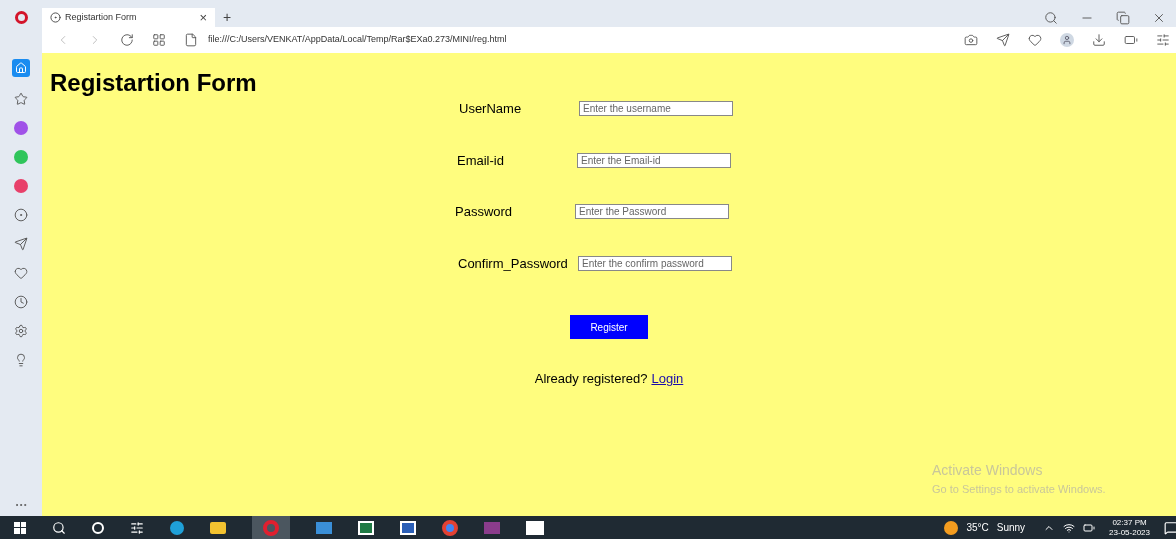 This screenshot has height=539, width=1176. What do you see at coordinates (21, 360) in the screenshot?
I see `lightbulb-icon` at bounding box center [21, 360].